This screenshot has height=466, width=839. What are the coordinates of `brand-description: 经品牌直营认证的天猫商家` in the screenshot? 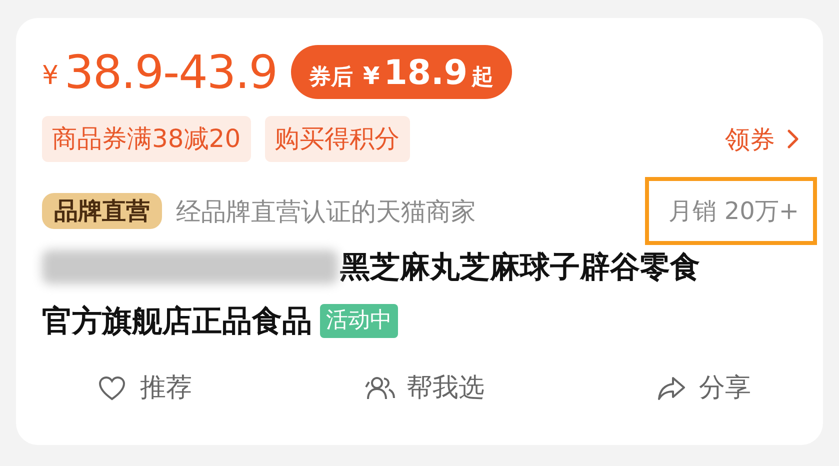 It's located at (326, 212).